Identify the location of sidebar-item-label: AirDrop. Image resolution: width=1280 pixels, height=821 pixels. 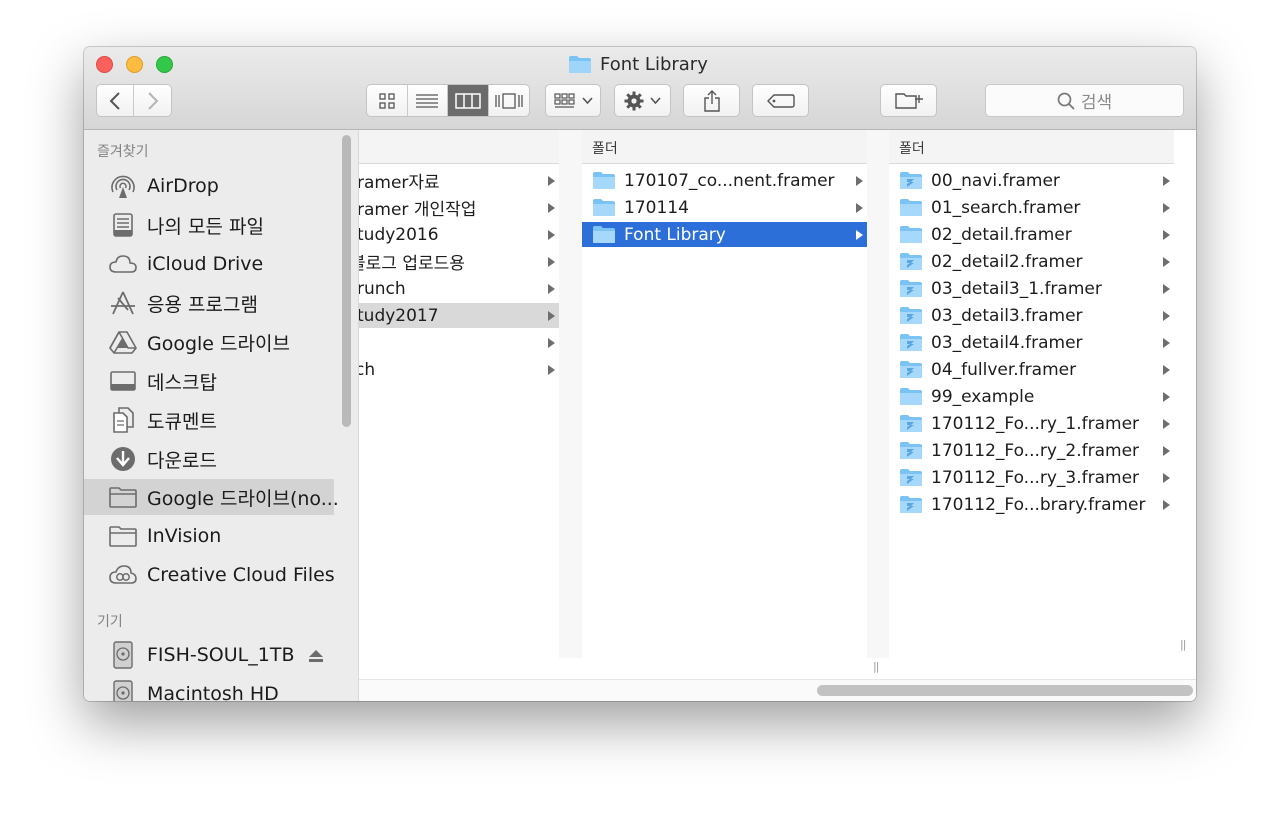
(183, 186).